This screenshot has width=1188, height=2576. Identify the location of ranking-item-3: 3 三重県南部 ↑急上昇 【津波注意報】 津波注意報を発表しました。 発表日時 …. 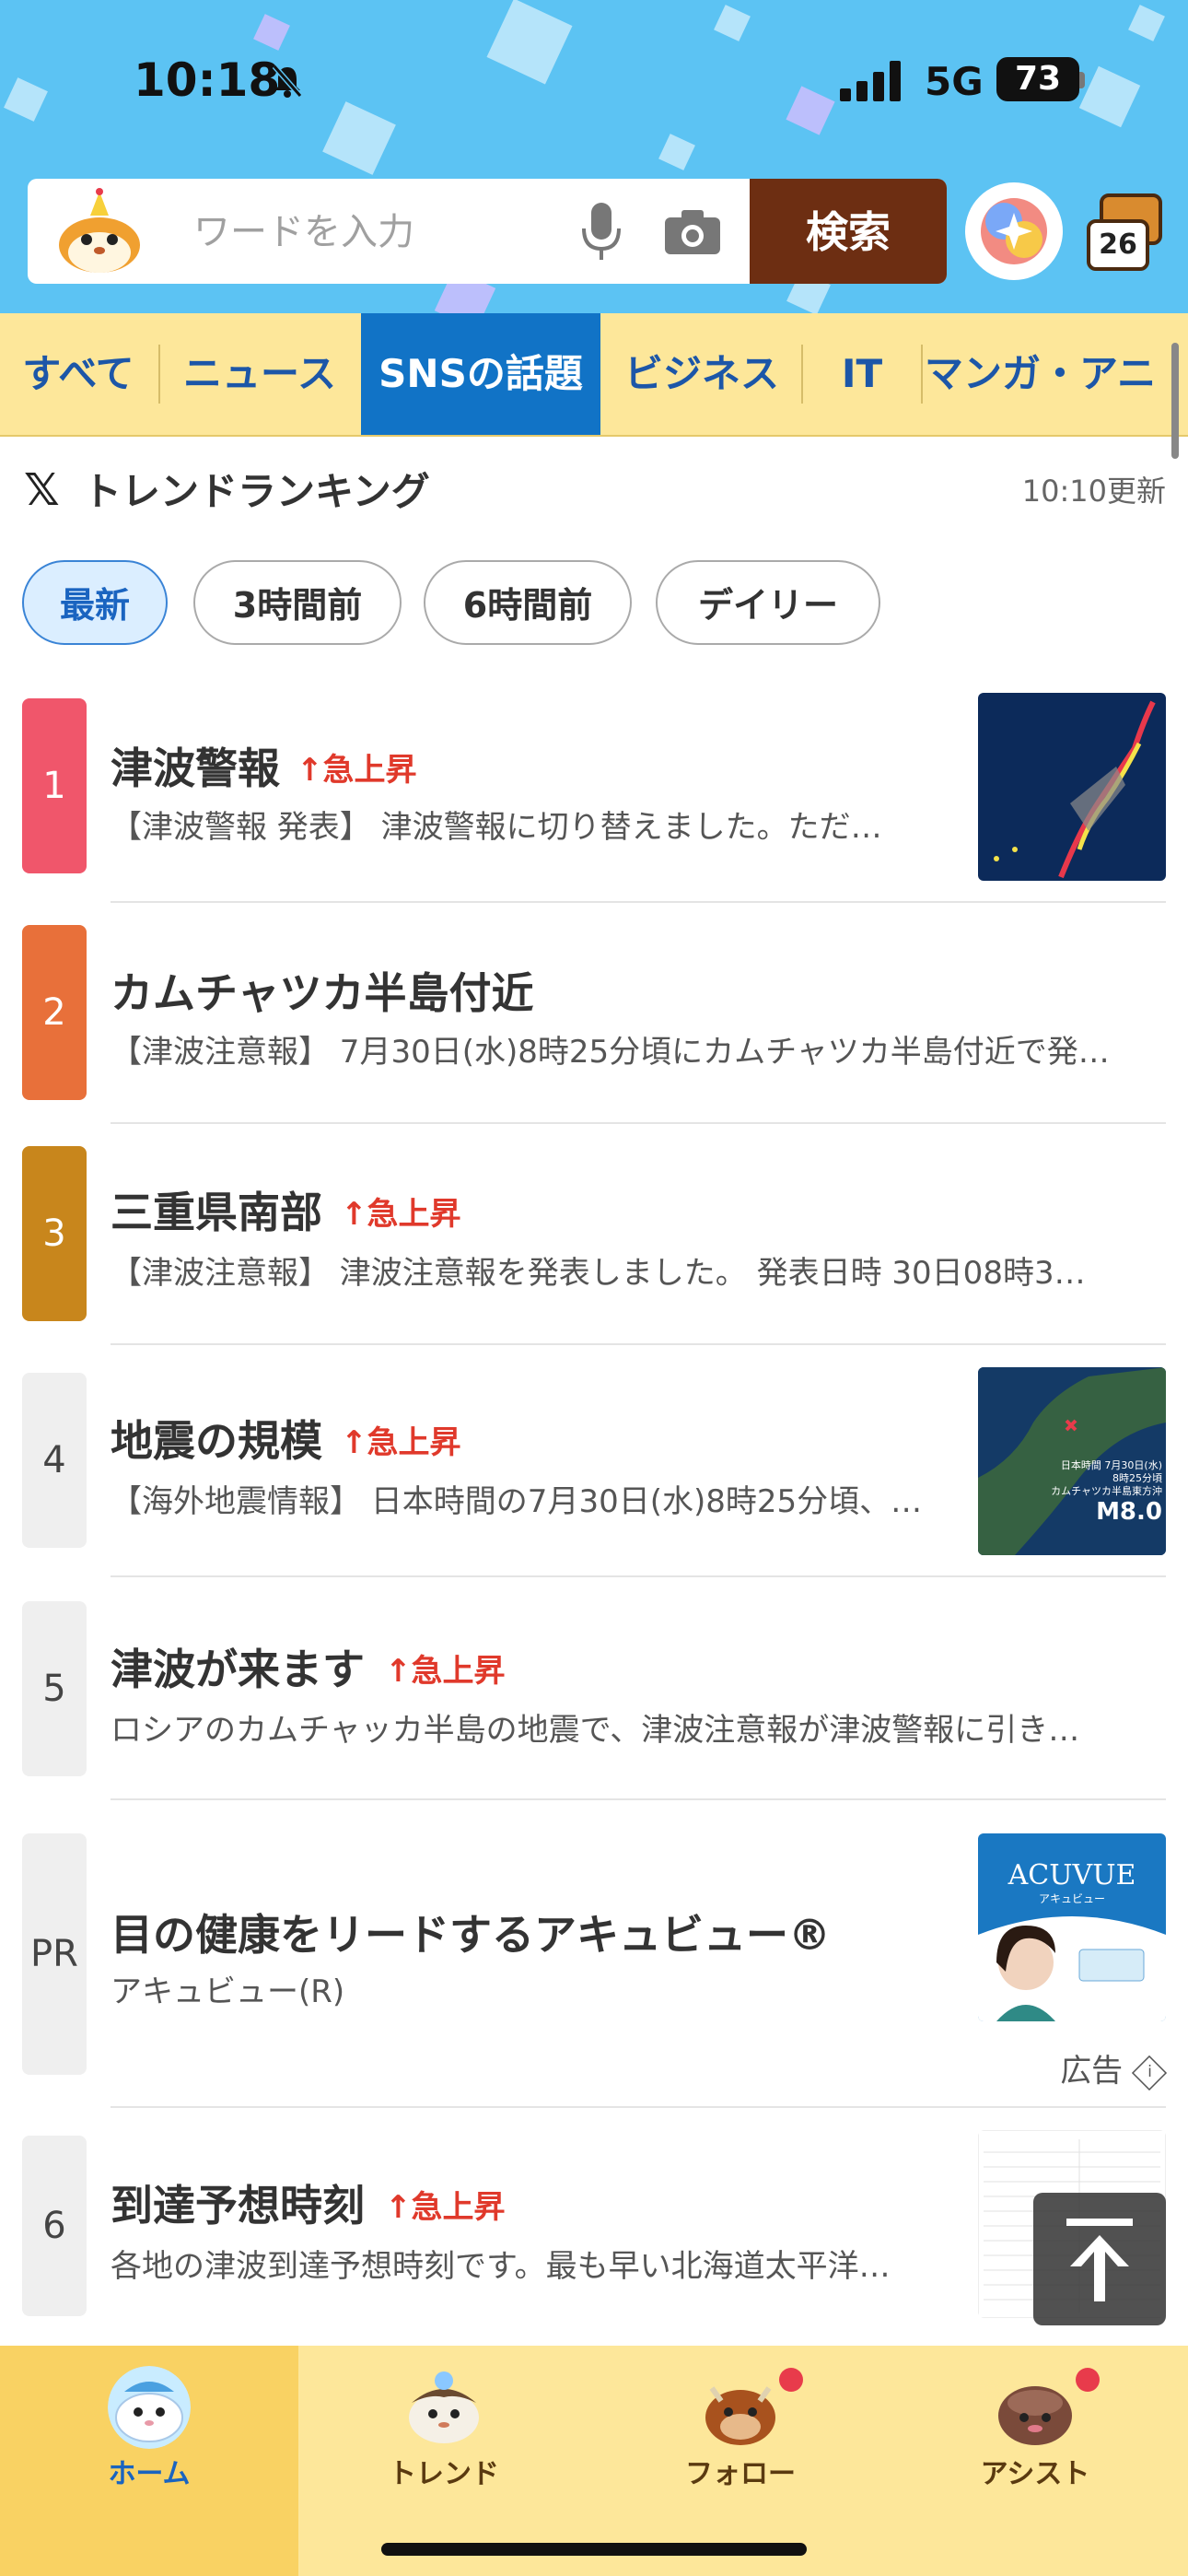
(594, 1240).